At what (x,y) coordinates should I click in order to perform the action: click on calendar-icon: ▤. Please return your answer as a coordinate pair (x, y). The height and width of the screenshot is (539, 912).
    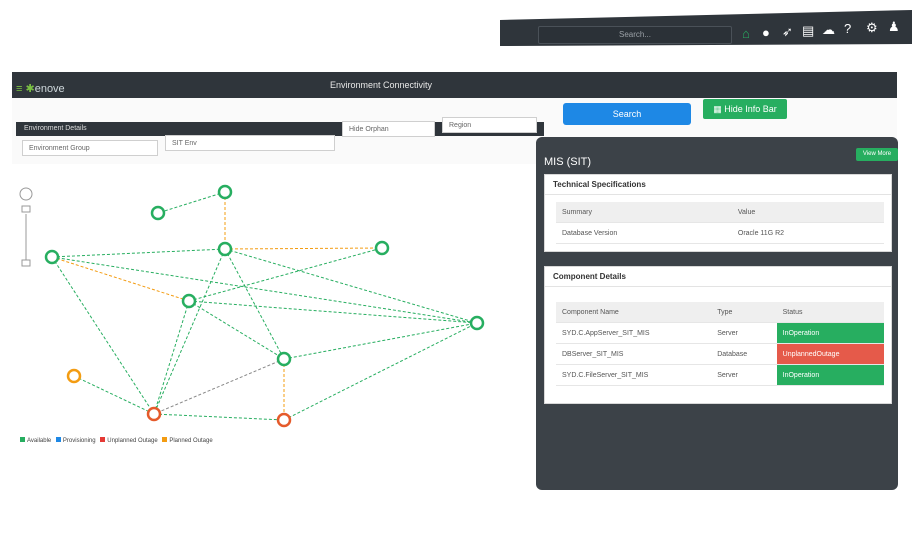
    Looking at the image, I should click on (808, 30).